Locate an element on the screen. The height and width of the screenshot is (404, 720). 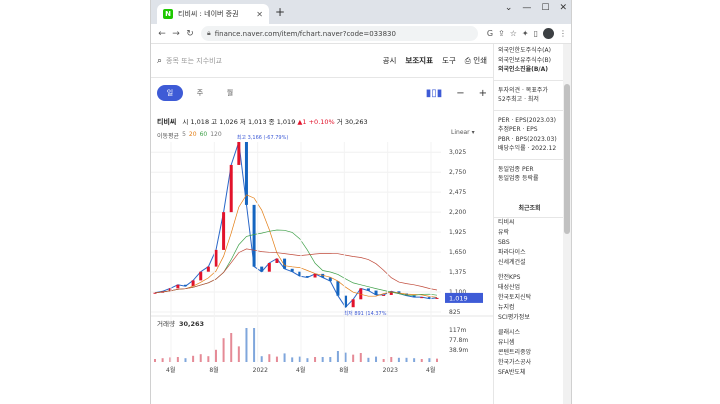
recent-item: 파라다이스 is located at coordinates (529, 253).